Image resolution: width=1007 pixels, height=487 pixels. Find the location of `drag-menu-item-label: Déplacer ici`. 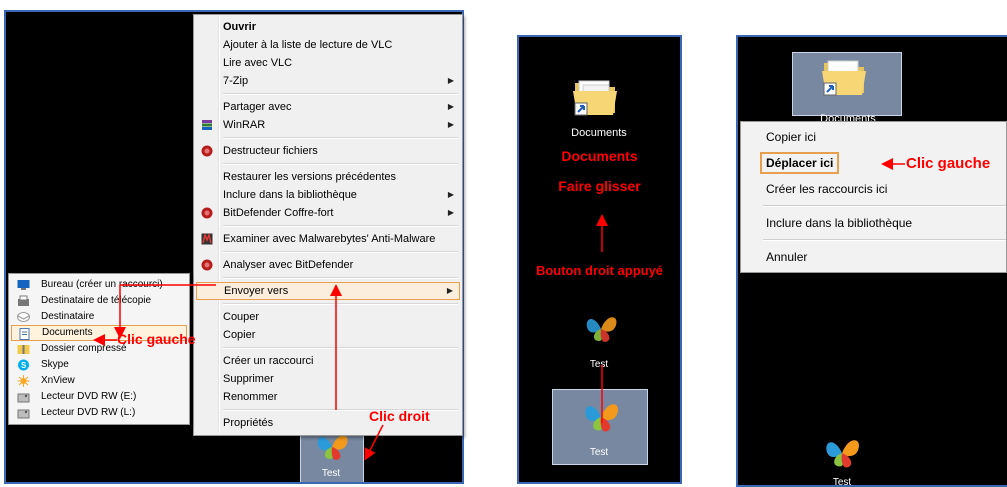

drag-menu-item-label: Déplacer ici is located at coordinates (800, 163).